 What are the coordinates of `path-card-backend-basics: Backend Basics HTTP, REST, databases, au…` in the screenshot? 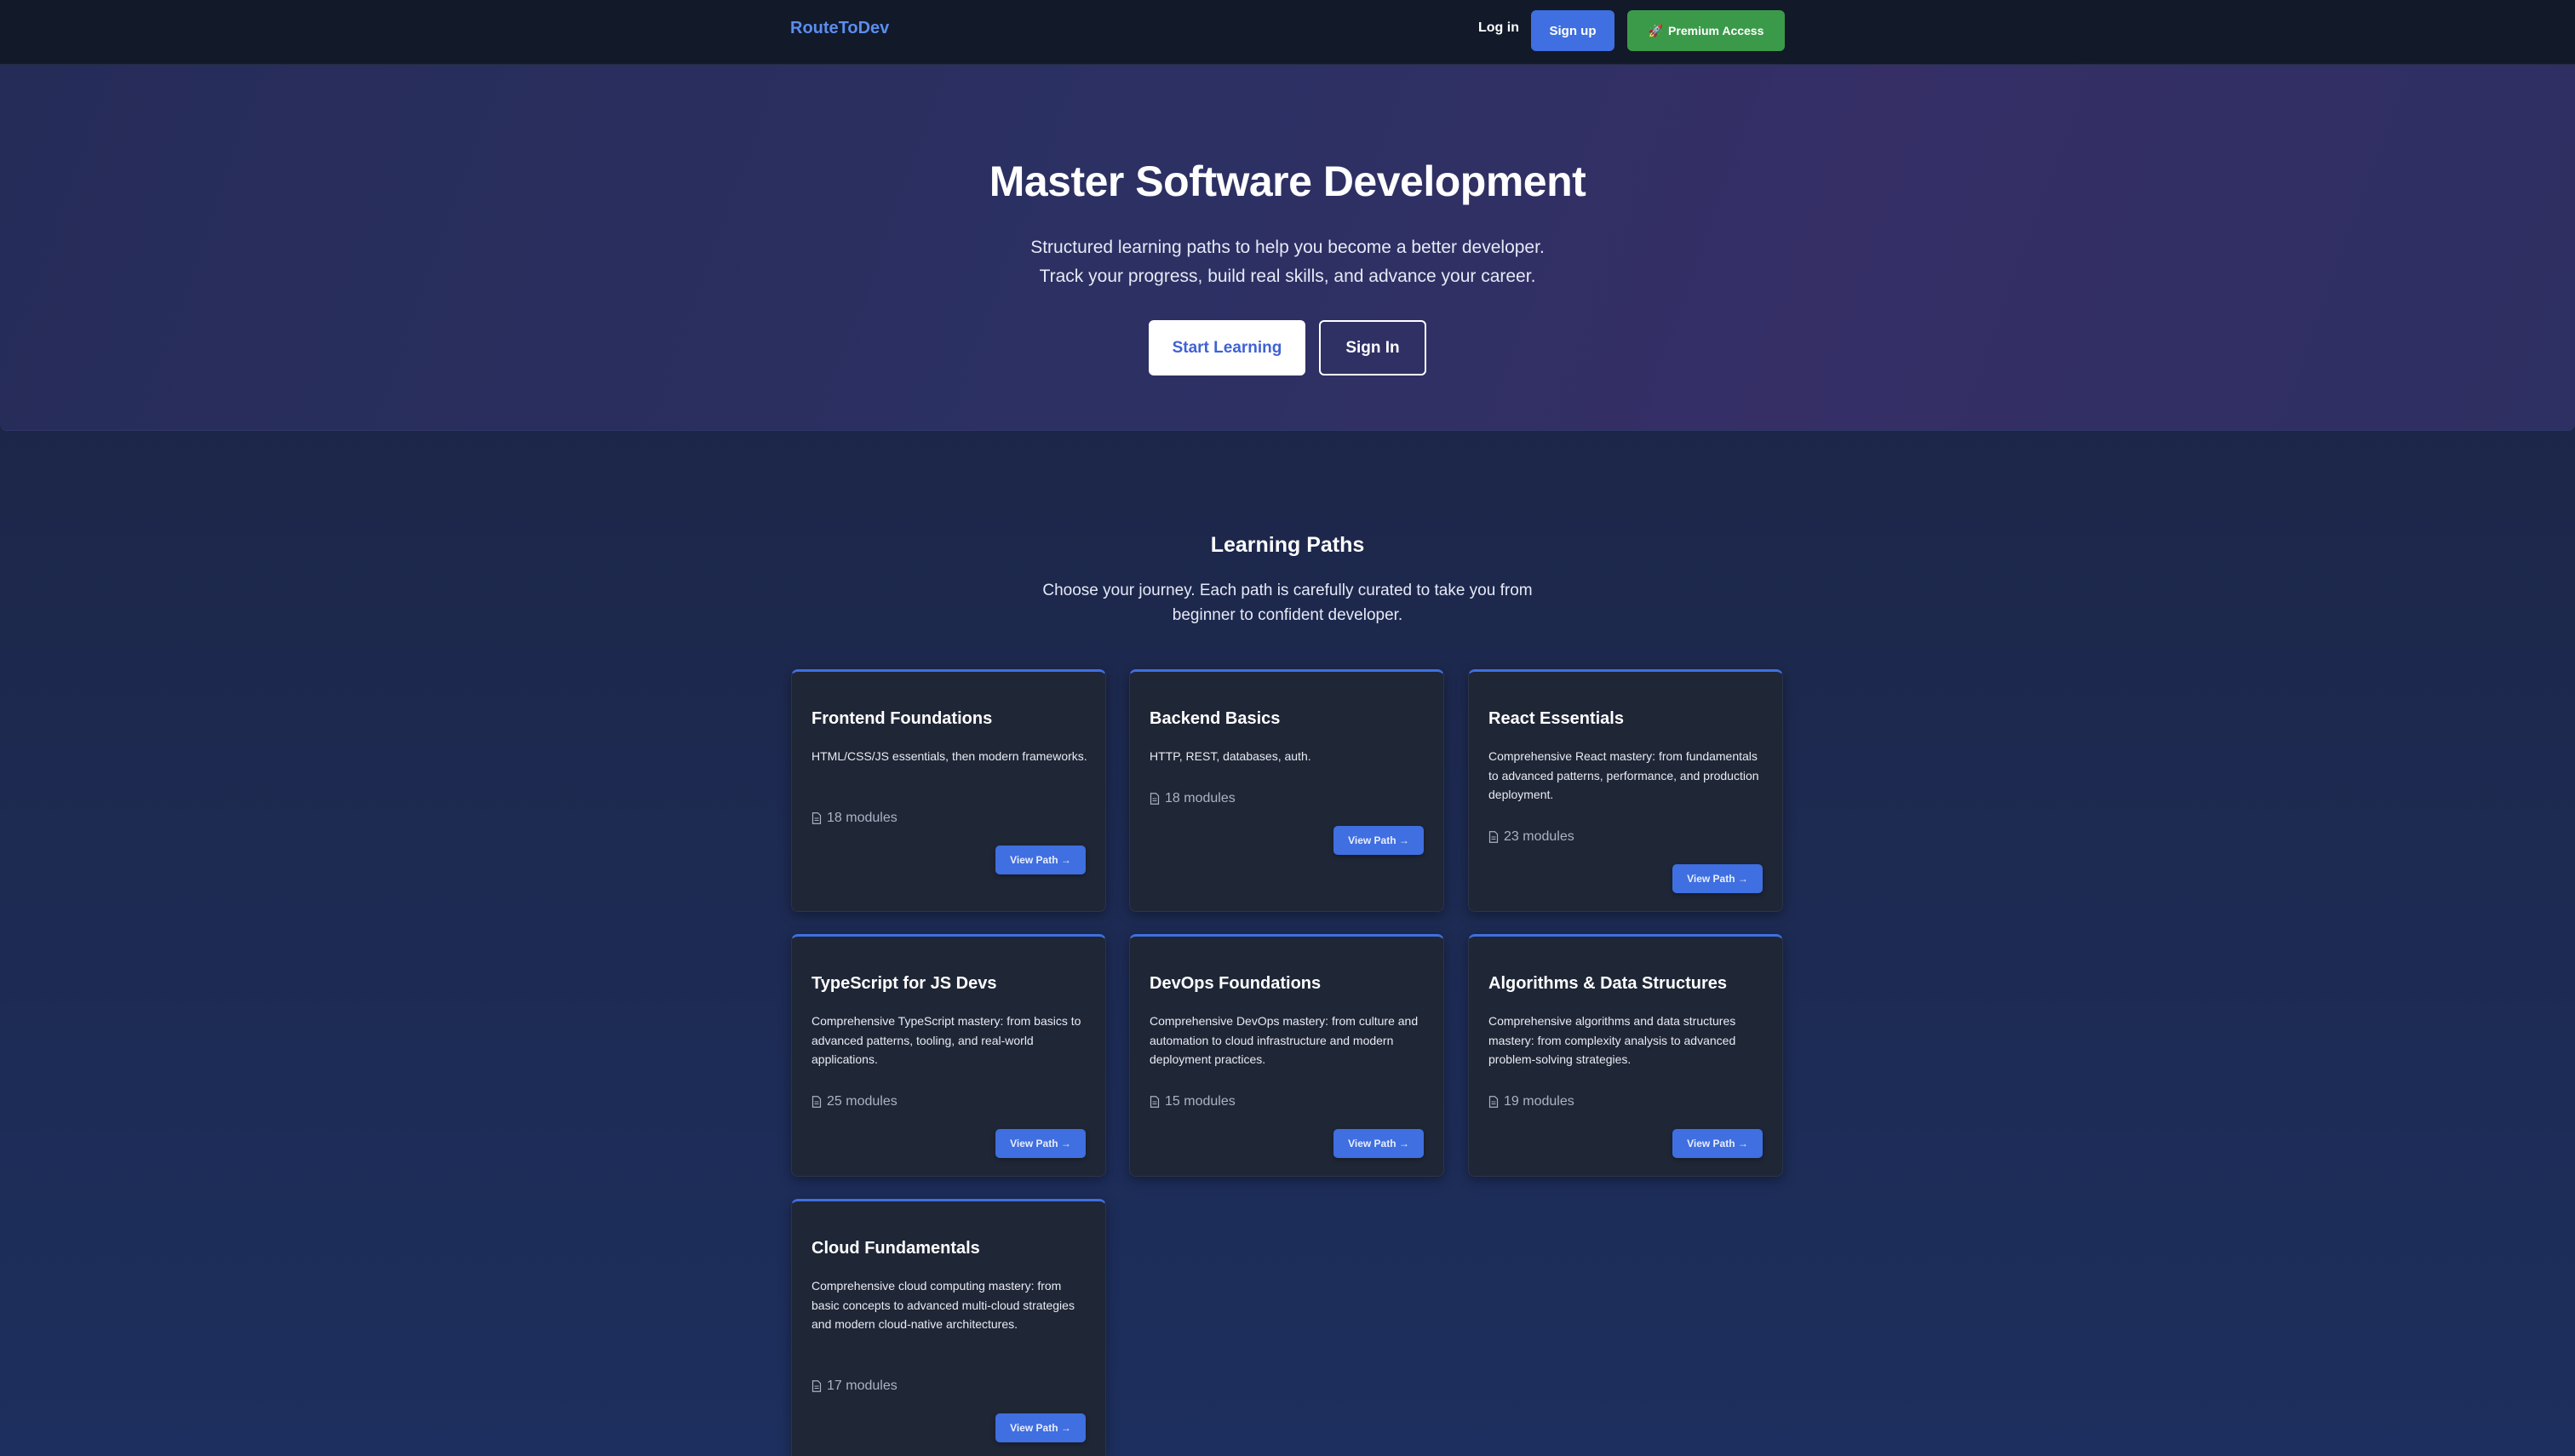 It's located at (1286, 790).